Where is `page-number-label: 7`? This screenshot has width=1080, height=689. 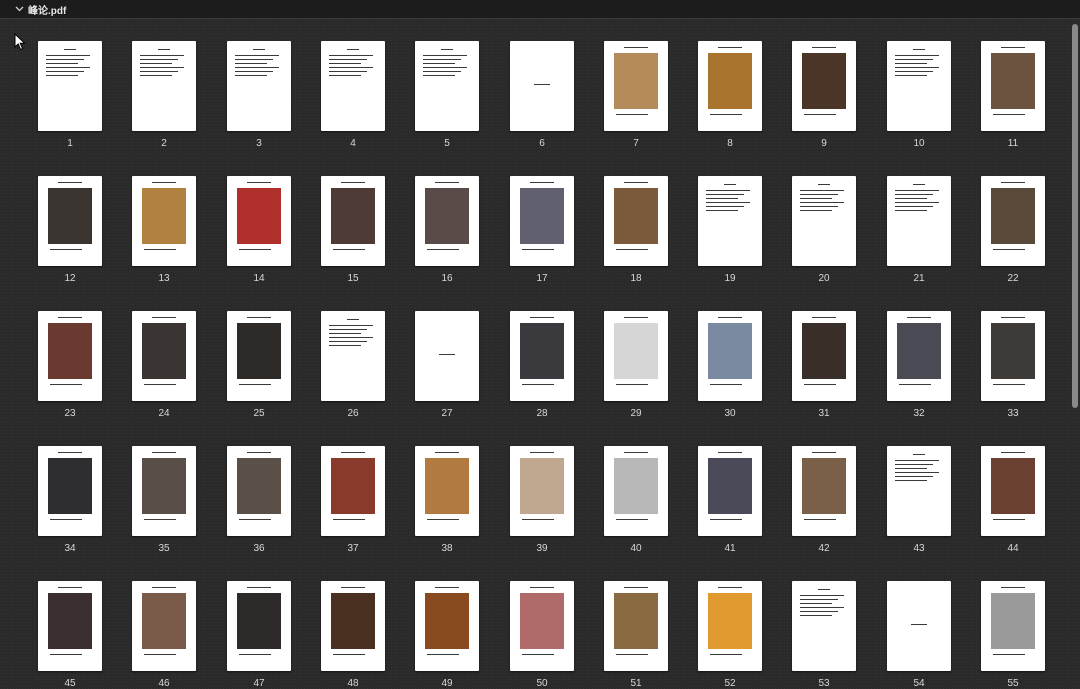
page-number-label: 7 is located at coordinates (636, 143).